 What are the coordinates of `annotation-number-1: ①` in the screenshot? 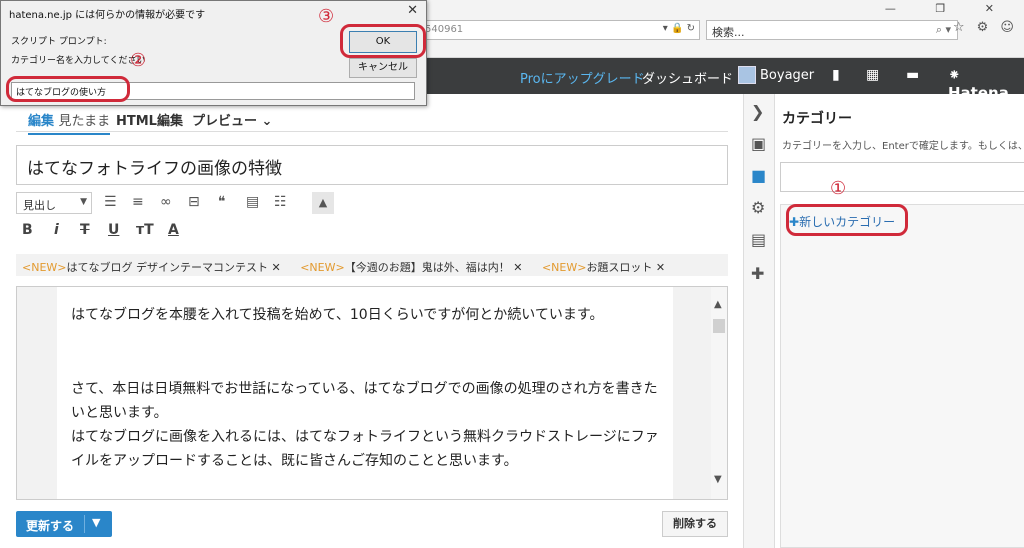 It's located at (838, 188).